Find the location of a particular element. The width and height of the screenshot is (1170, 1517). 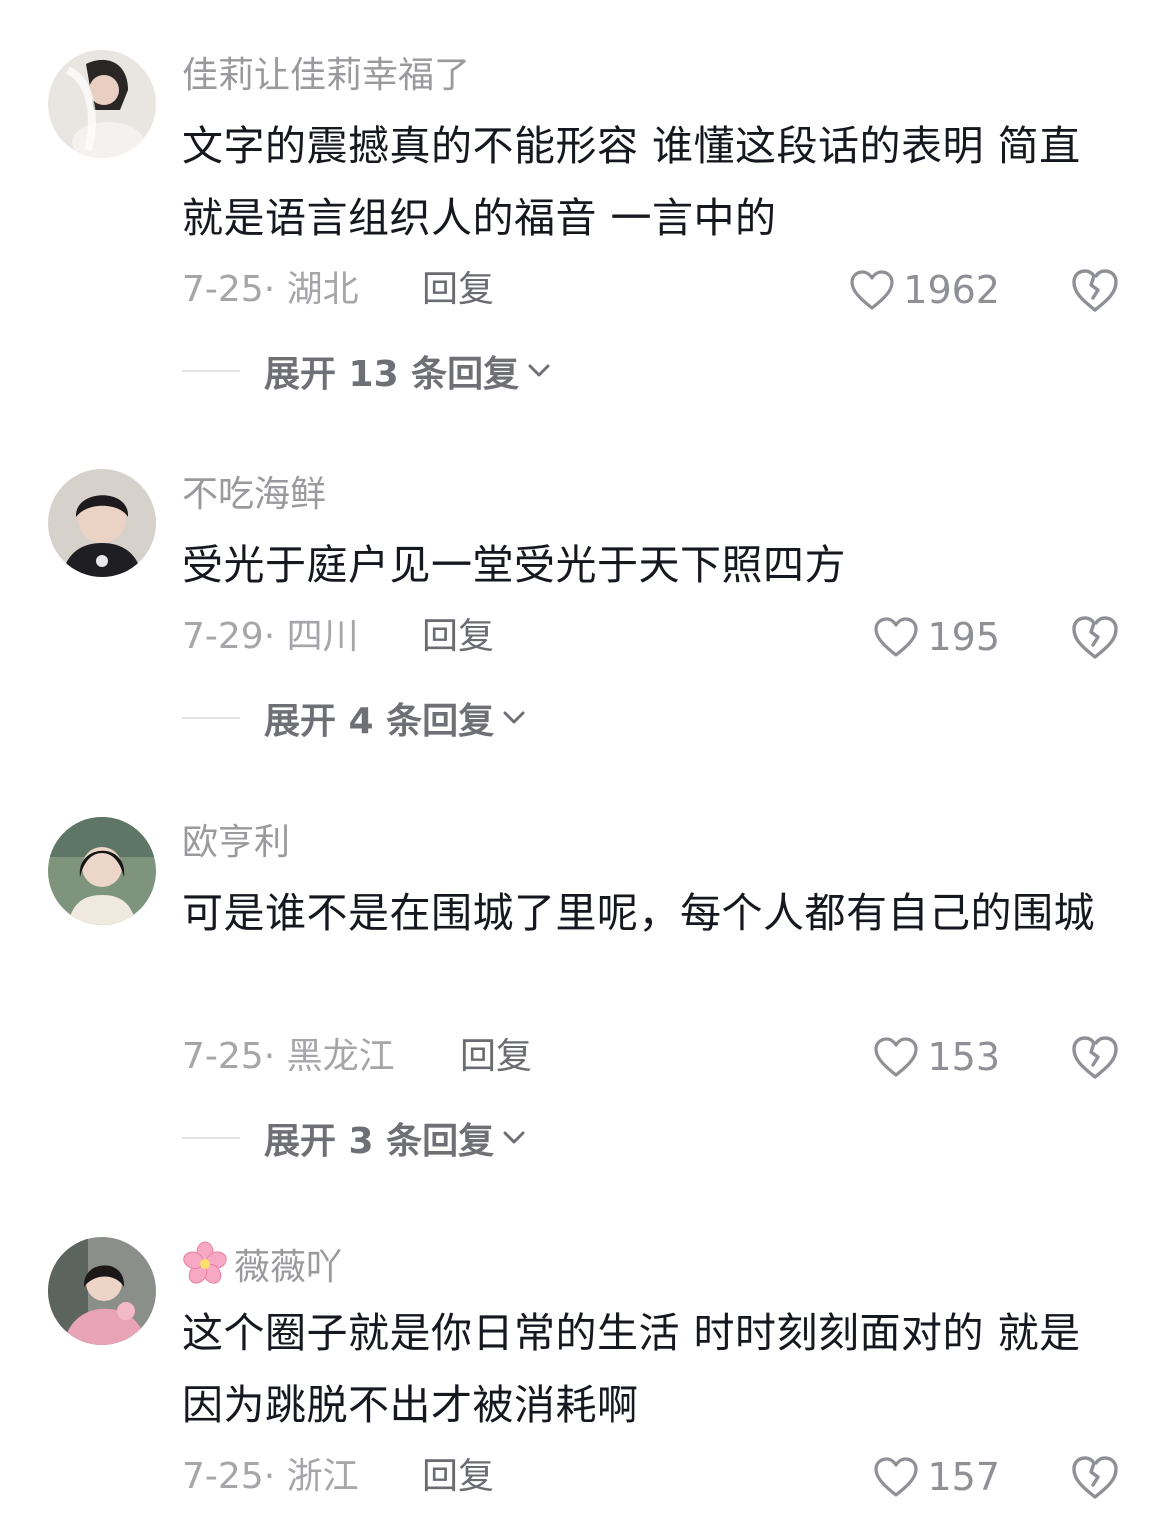

date-location: 7-25· 湖北 is located at coordinates (270, 289).